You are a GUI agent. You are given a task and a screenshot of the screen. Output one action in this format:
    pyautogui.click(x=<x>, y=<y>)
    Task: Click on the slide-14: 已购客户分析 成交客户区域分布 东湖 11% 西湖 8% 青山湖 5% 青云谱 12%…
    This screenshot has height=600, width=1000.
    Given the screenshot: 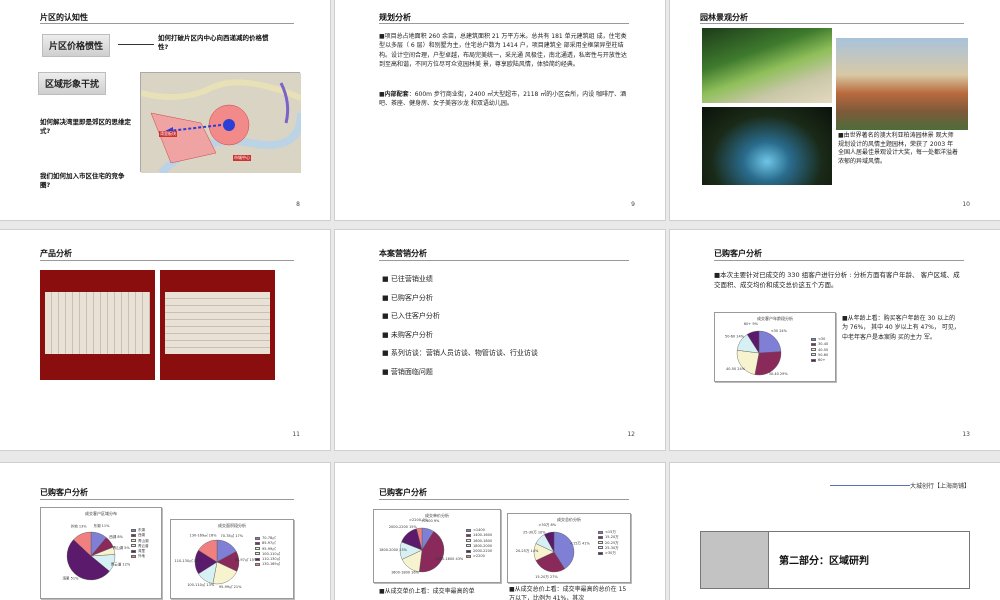 What is the action you would take?
    pyautogui.click(x=165, y=531)
    